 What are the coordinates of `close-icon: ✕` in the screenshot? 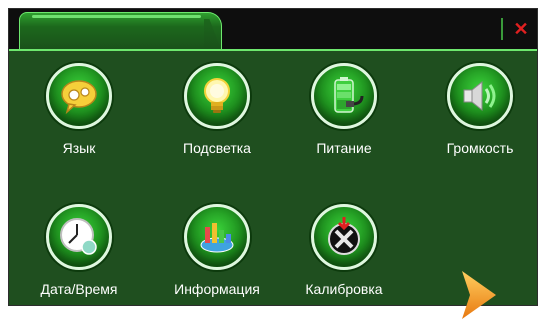 It's located at (521, 28).